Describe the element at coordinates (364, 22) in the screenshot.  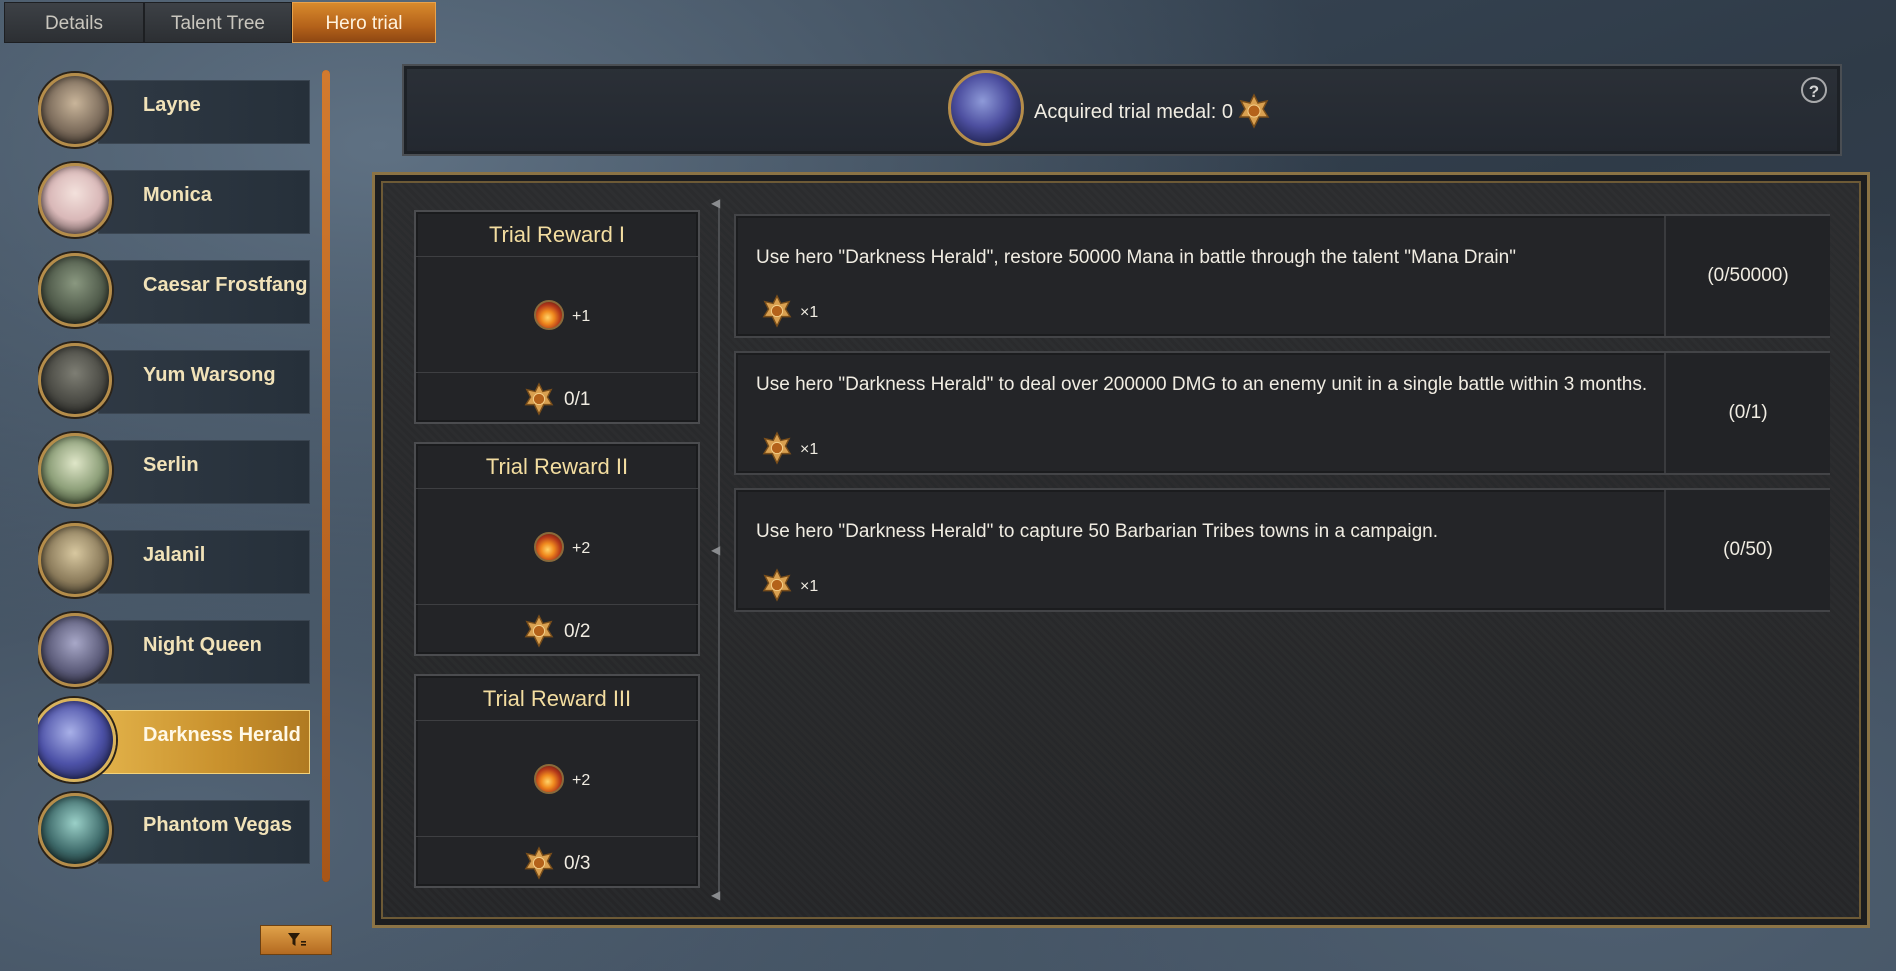
I see `tab-hero-trial: Hero trial` at that location.